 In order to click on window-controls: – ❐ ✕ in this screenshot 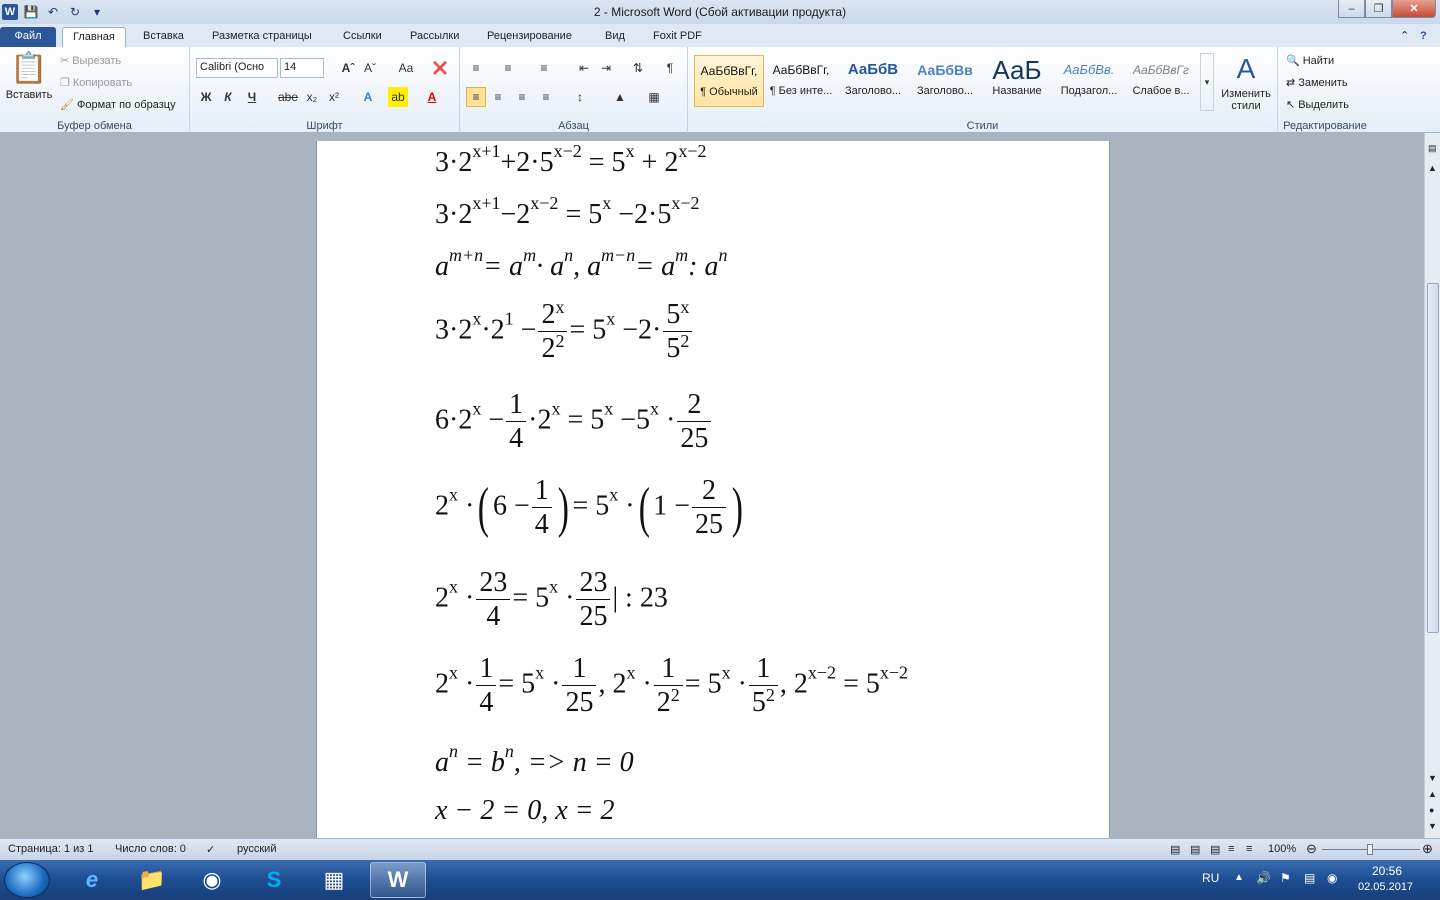, I will do `click(1387, 9)`.